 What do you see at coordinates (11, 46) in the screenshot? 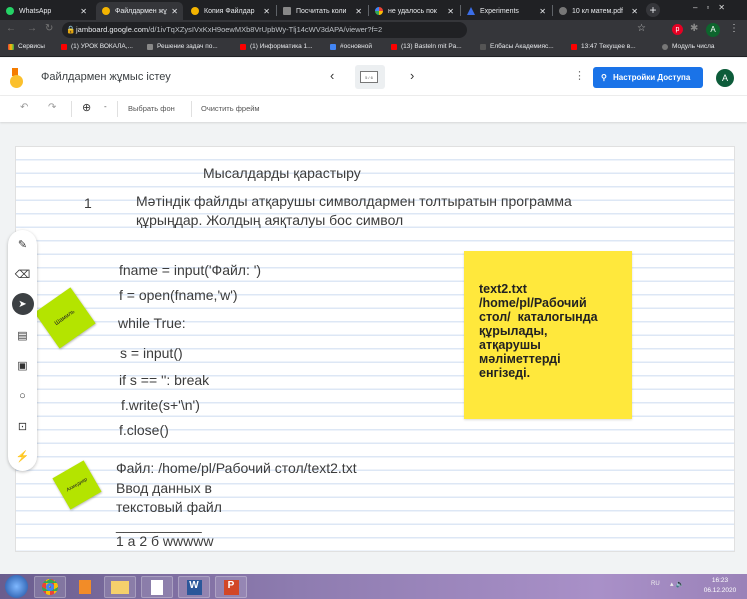
I see `apps-icon` at bounding box center [11, 46].